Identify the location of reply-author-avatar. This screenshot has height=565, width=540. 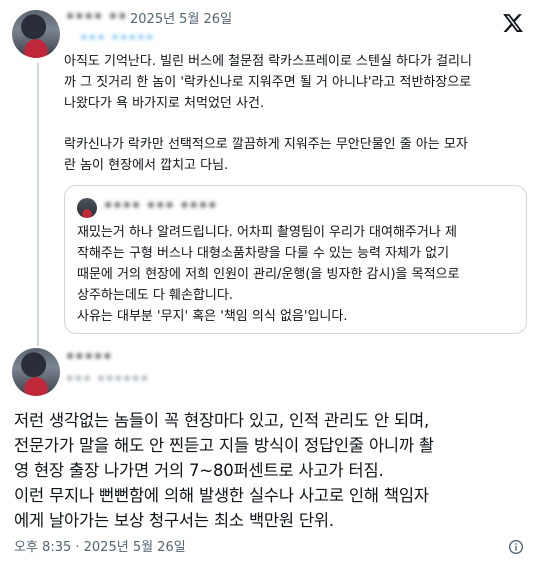
(36, 372).